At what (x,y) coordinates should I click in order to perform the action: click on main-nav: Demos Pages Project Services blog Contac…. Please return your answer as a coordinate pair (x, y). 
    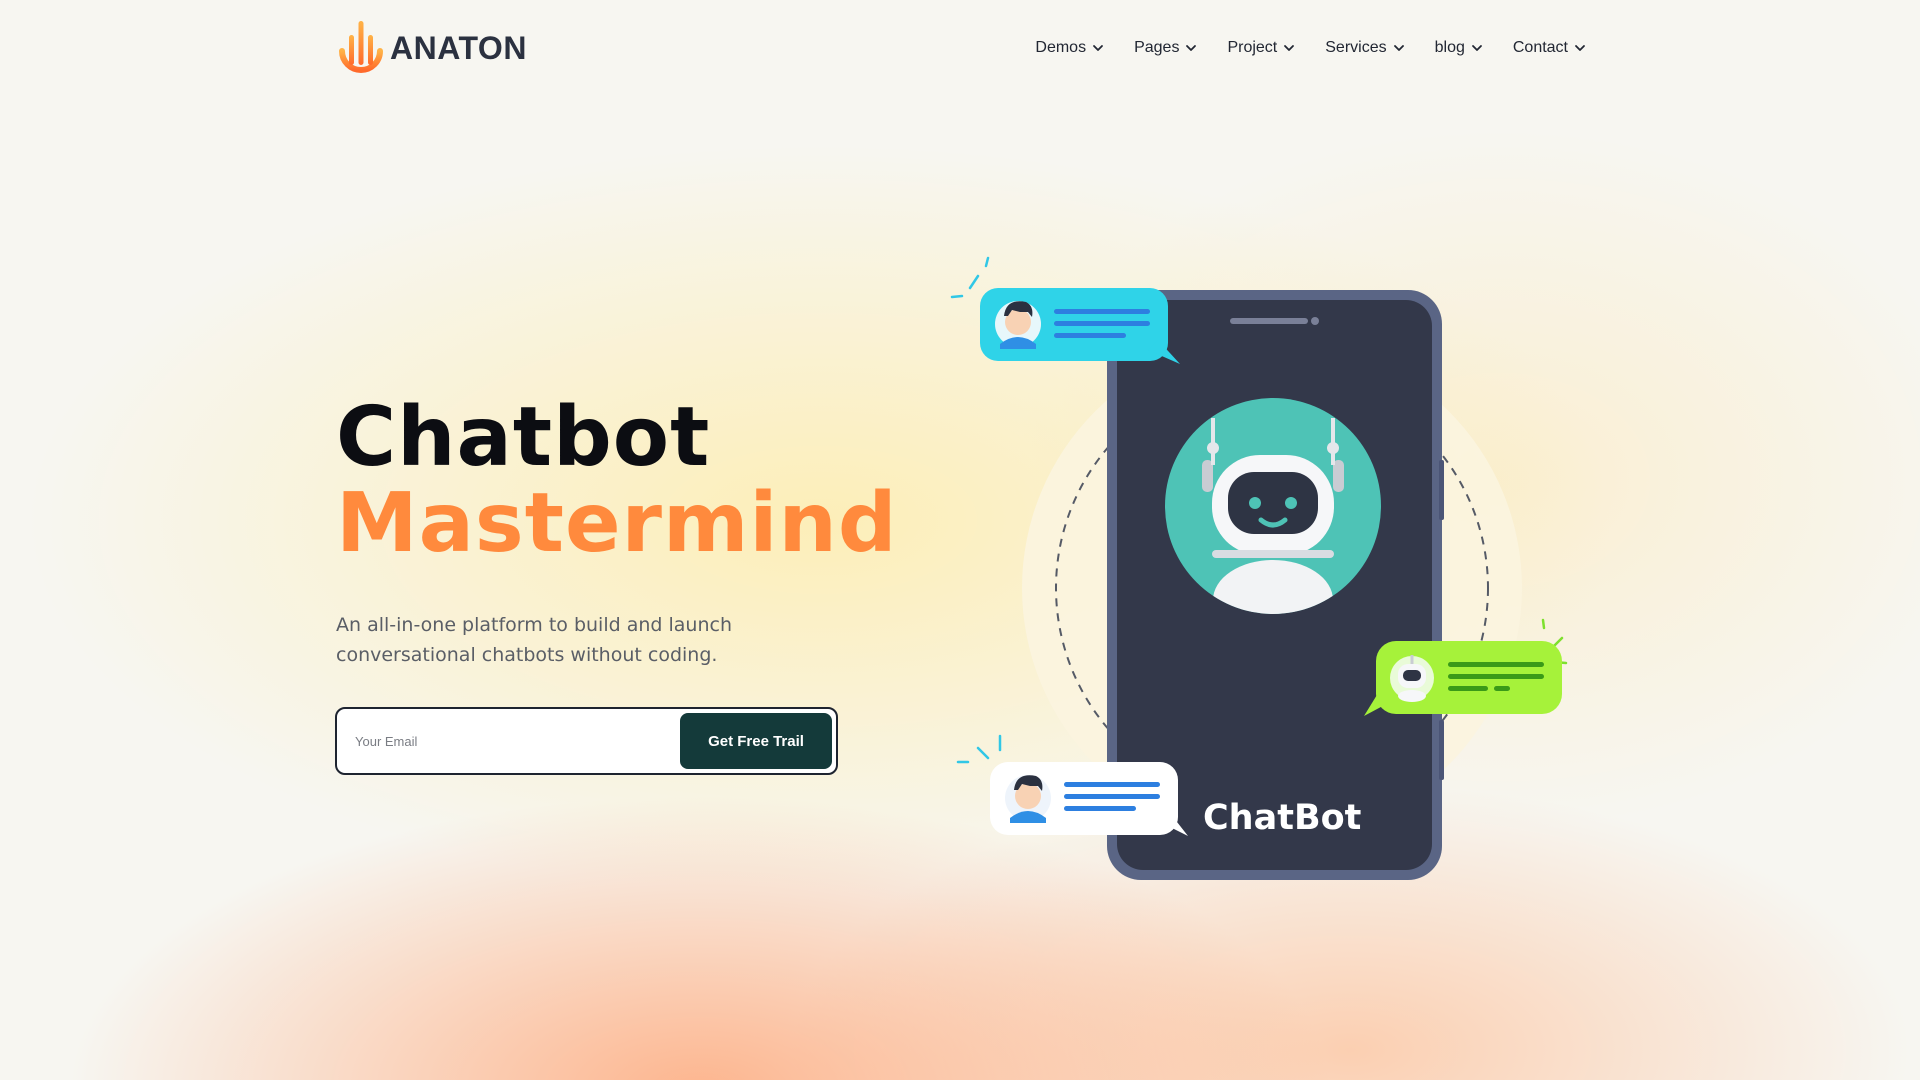
    Looking at the image, I should click on (1310, 48).